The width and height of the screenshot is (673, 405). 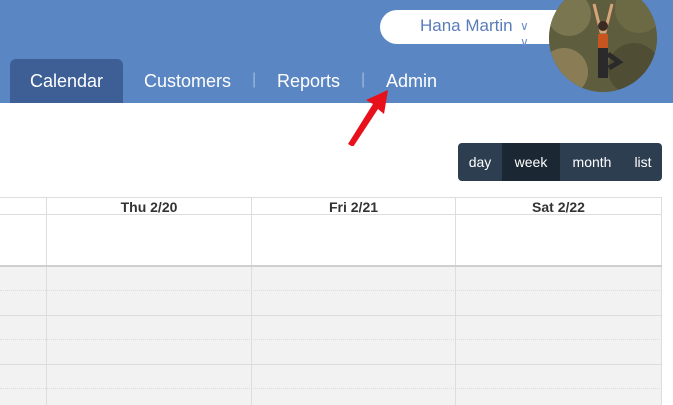 What do you see at coordinates (592, 162) in the screenshot?
I see `view-month-button: month` at bounding box center [592, 162].